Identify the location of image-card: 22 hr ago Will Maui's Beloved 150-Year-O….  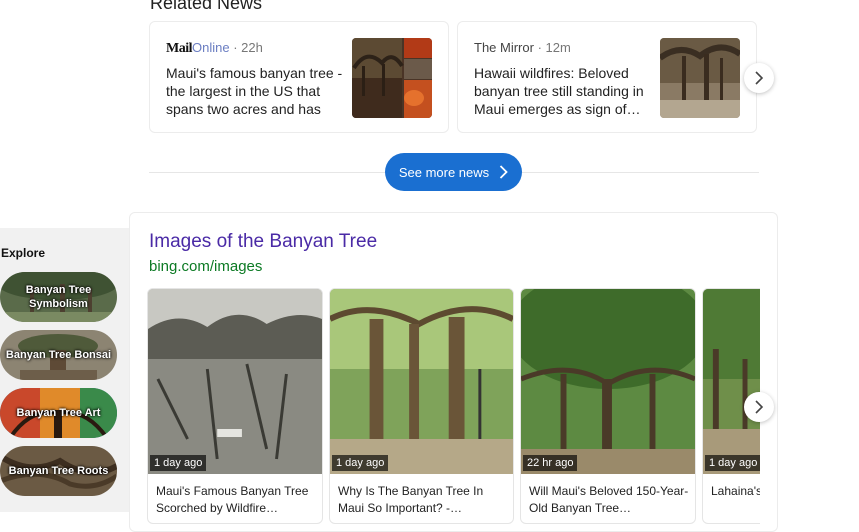
(608, 406).